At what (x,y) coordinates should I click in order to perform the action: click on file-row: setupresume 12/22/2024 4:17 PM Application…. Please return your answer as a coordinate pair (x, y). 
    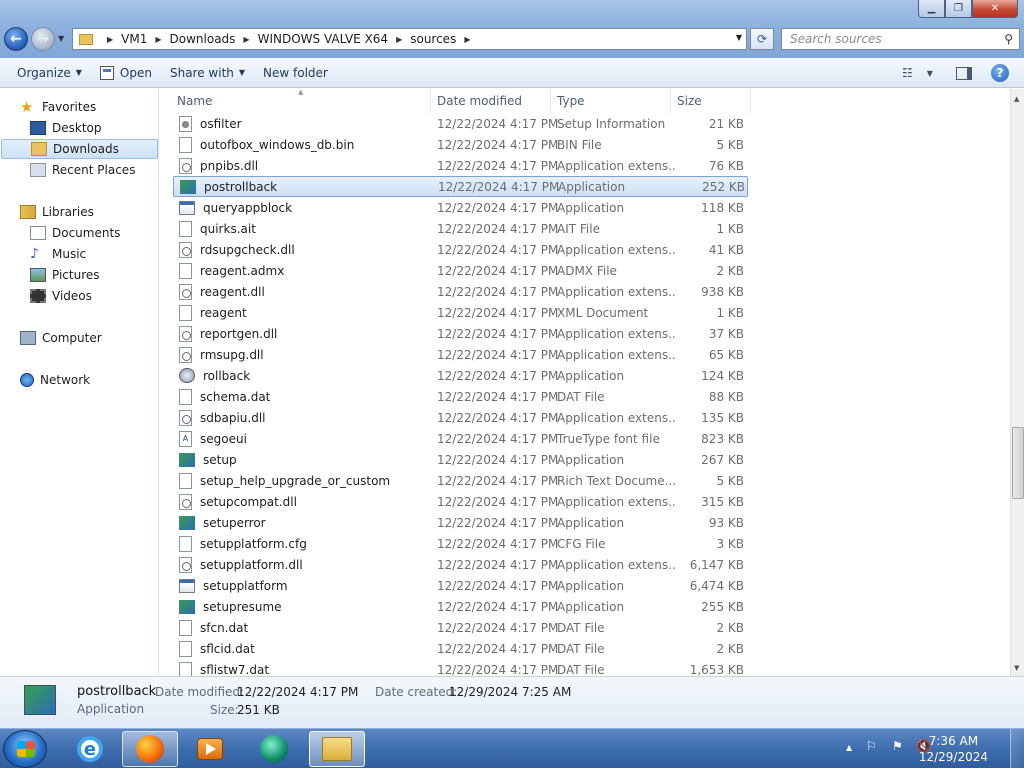
    Looking at the image, I should click on (460, 606).